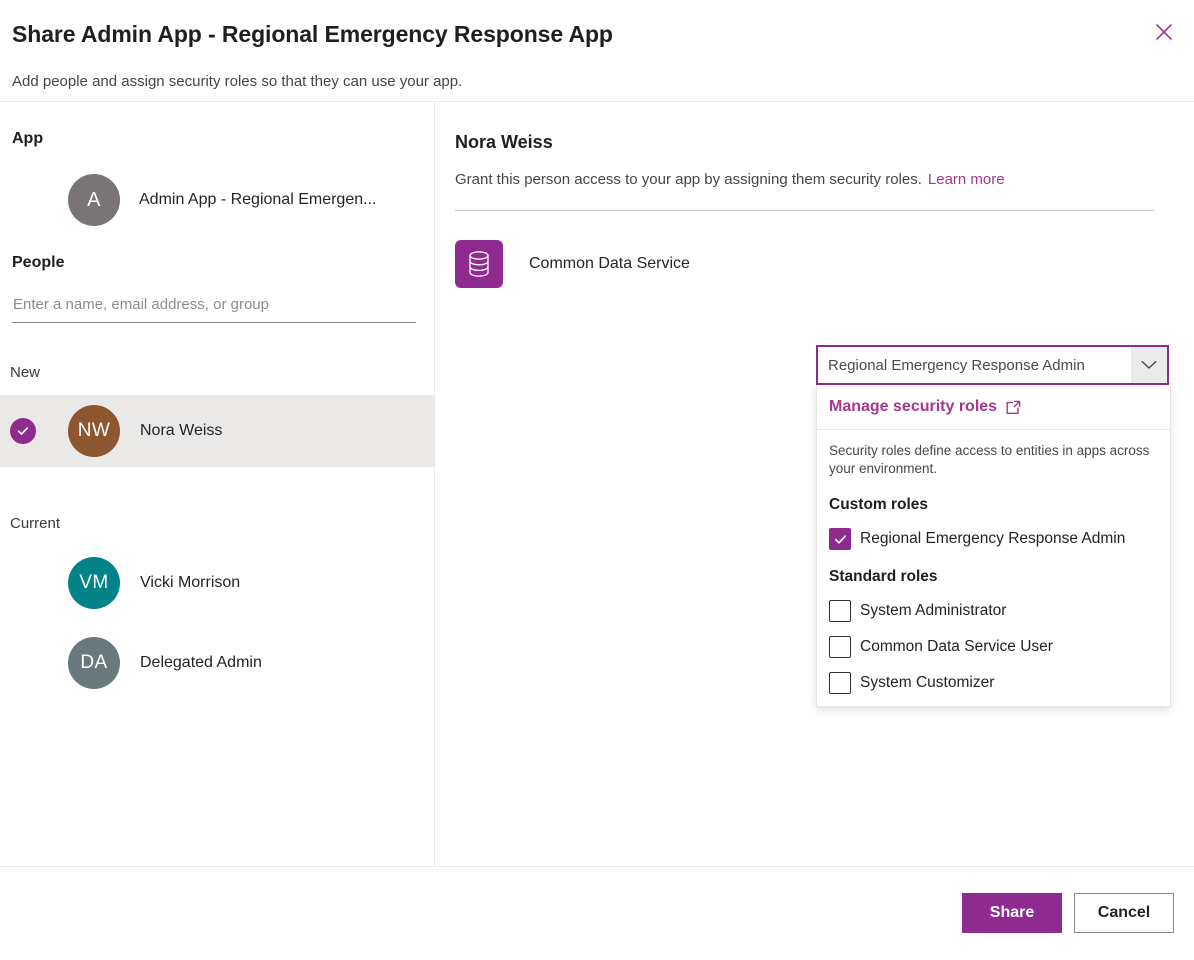 The height and width of the screenshot is (960, 1194). I want to click on person-avatar-initials: VM, so click(94, 582).